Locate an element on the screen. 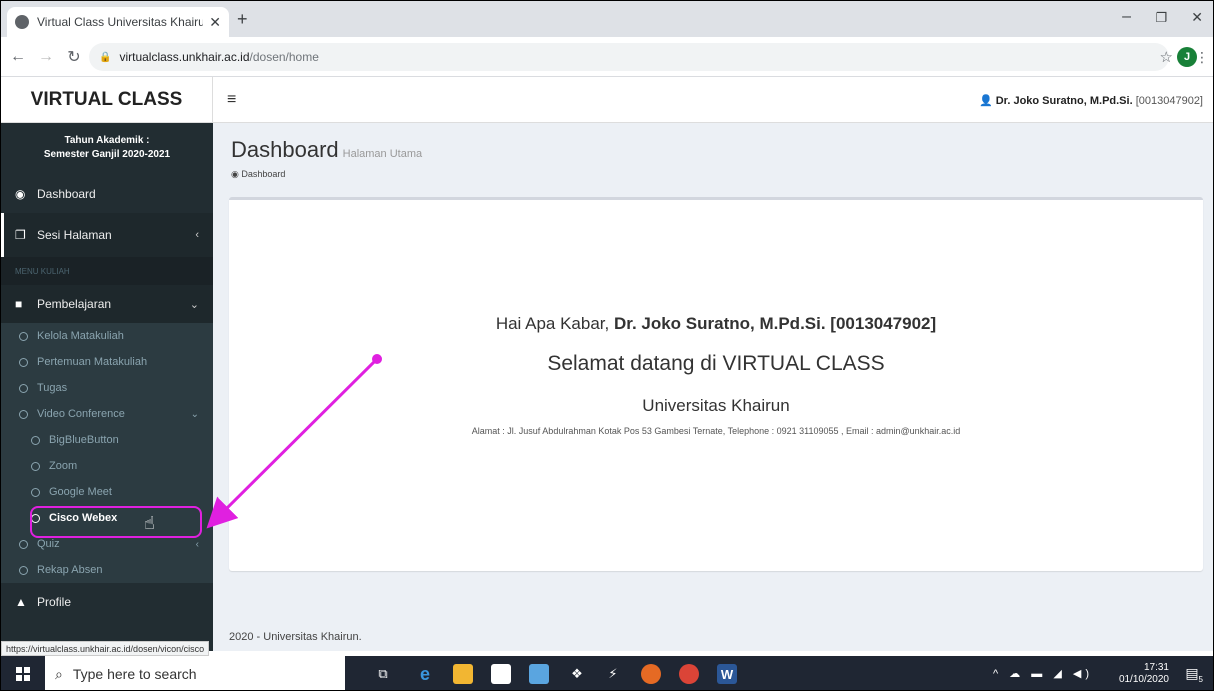  start-button is located at coordinates (23, 674).